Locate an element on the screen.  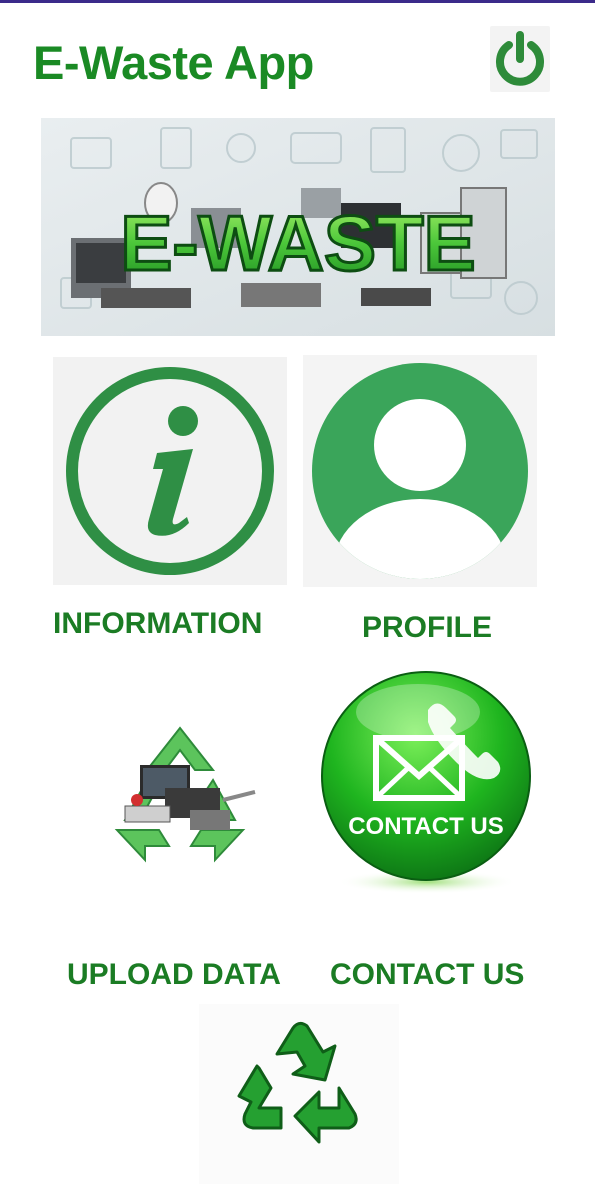
information-tile is located at coordinates (170, 471).